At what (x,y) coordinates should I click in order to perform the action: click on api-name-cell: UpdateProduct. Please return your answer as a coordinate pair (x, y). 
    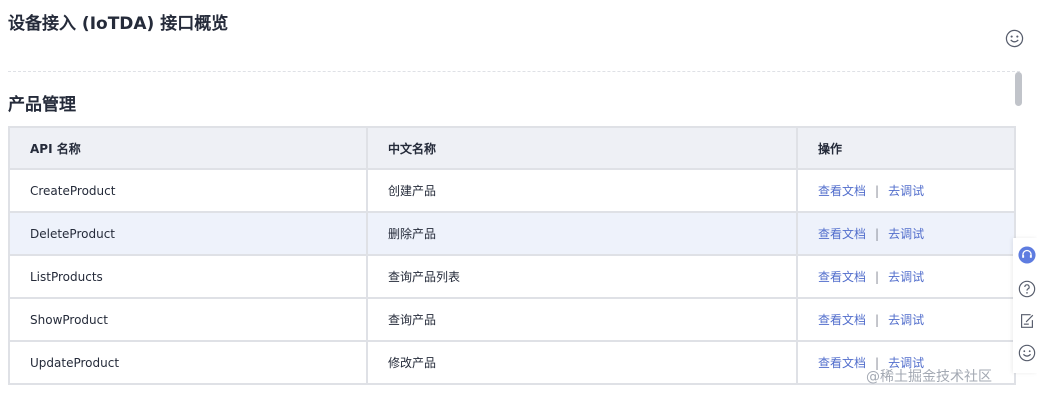
    Looking at the image, I should click on (188, 362).